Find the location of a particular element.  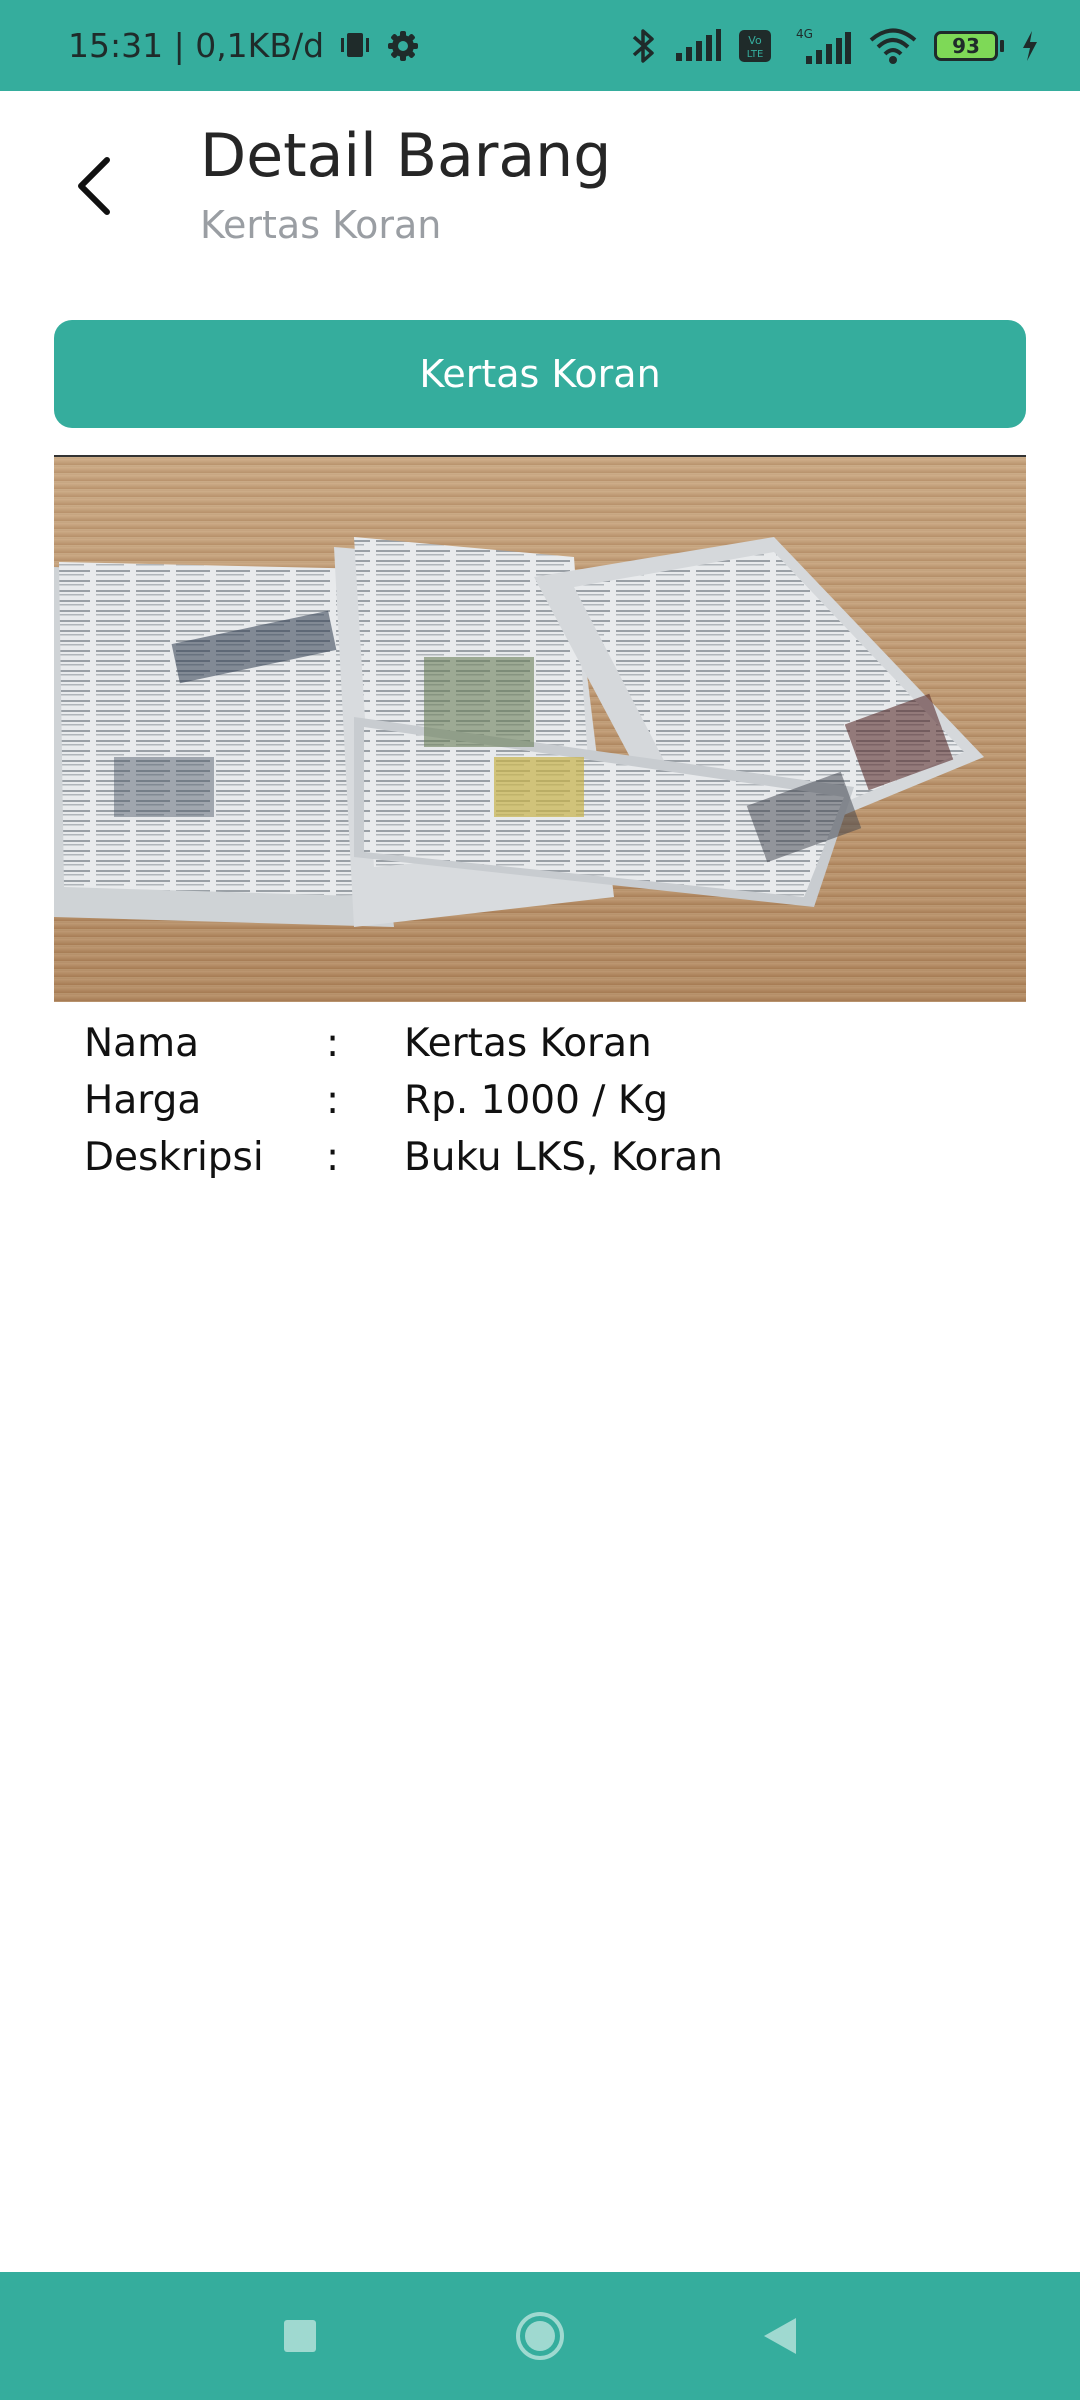

recents-button is located at coordinates (300, 2336).